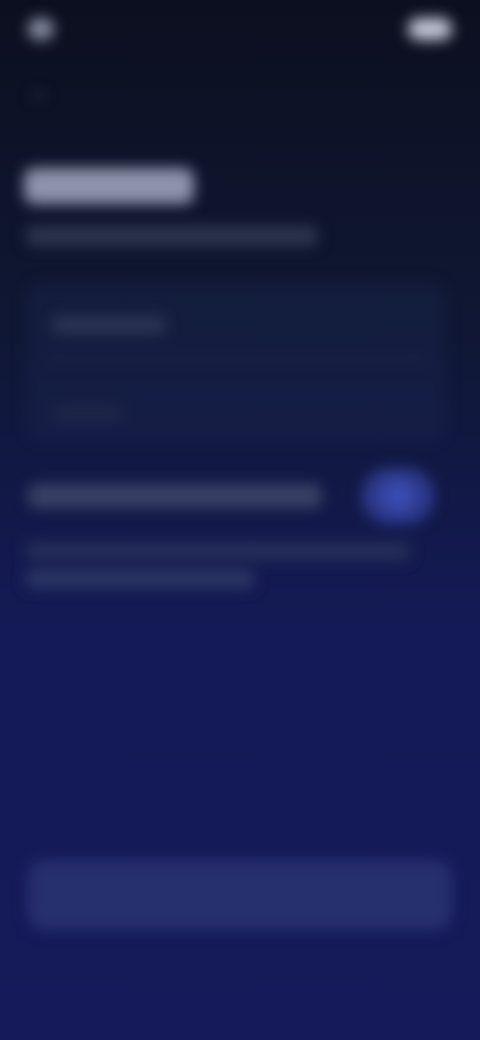  Describe the element at coordinates (240, 895) in the screenshot. I see `primary-button` at that location.